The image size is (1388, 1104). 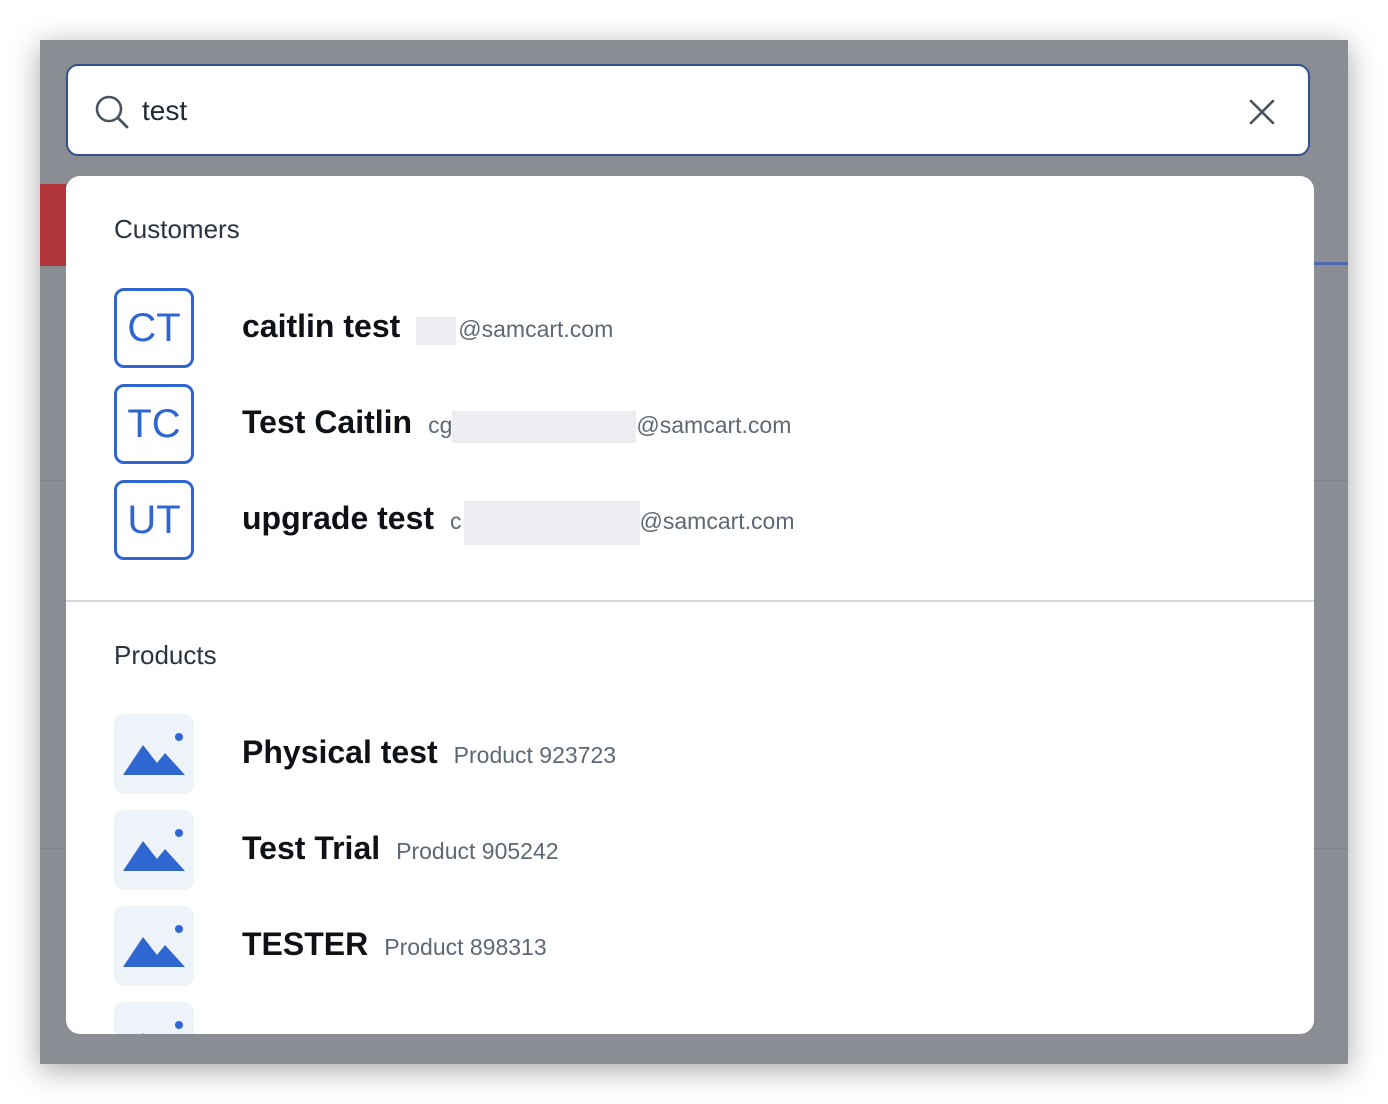 What do you see at coordinates (672, 111) in the screenshot?
I see `search-input` at bounding box center [672, 111].